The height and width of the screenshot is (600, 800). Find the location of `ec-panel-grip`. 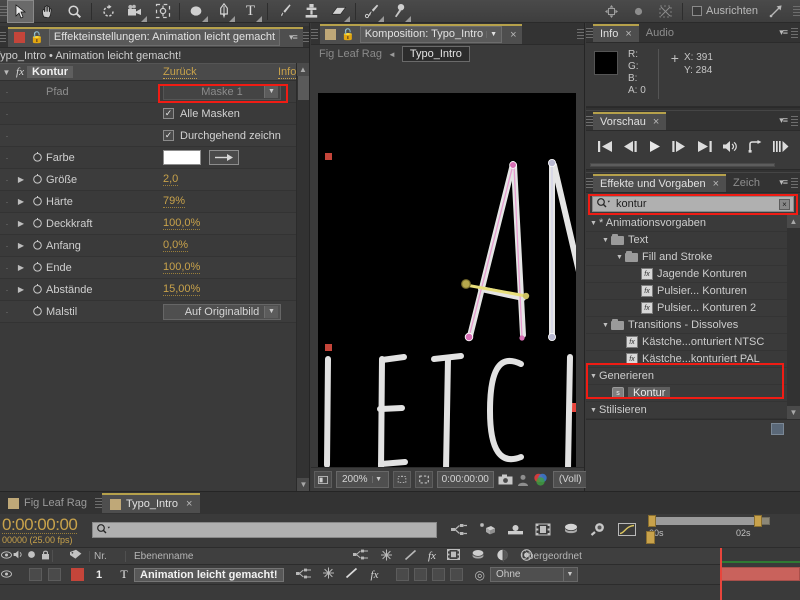

ec-panel-grip is located at coordinates (3, 36).